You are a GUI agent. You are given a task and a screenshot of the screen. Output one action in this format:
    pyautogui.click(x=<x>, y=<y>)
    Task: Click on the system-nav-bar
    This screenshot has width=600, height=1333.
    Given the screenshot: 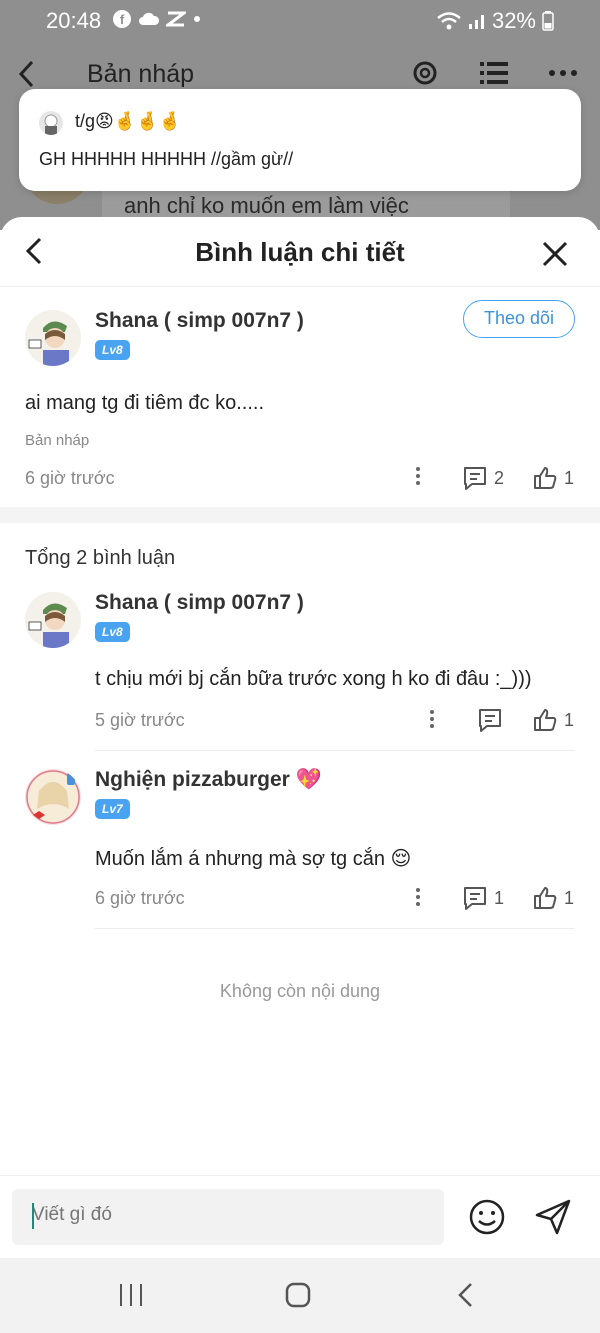 What is the action you would take?
    pyautogui.click(x=300, y=1295)
    